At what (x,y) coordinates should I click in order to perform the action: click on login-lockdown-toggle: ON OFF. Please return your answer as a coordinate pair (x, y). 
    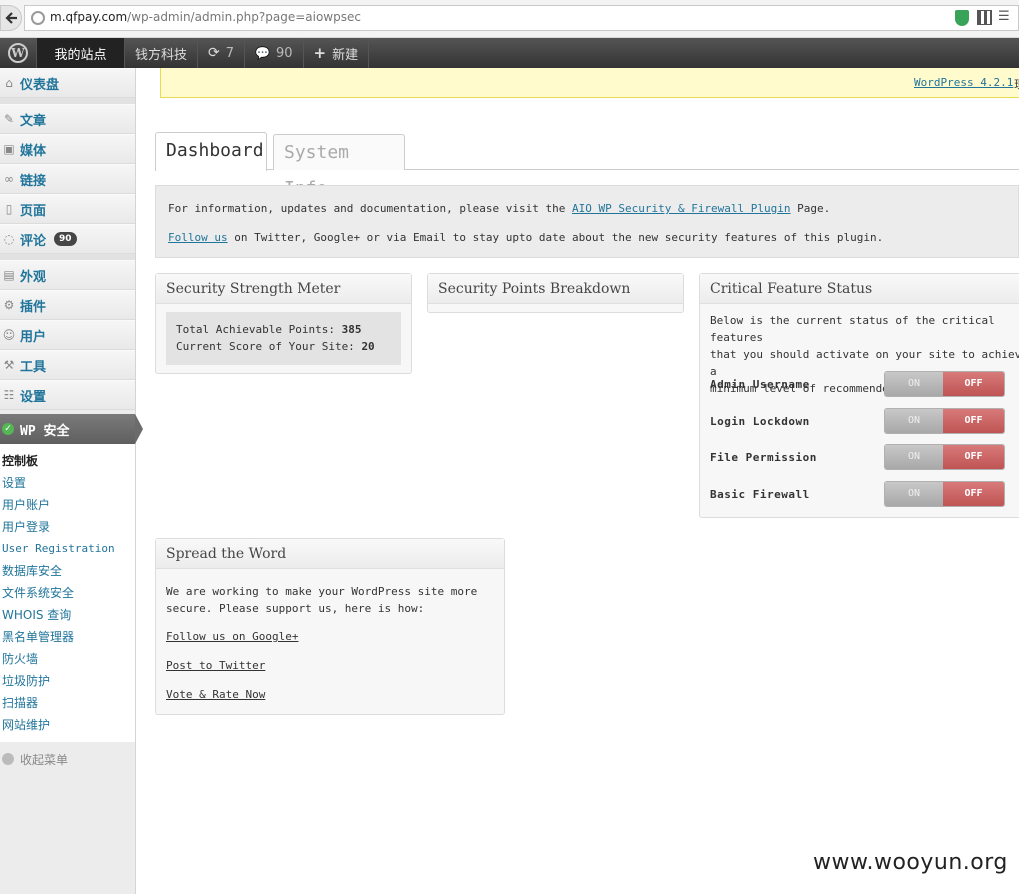
    Looking at the image, I should click on (944, 421).